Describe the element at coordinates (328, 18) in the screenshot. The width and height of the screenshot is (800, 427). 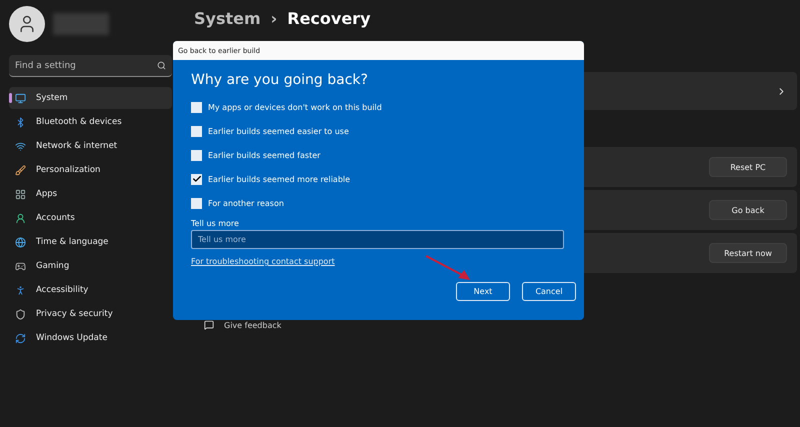
I see `page-title: Recovery` at that location.